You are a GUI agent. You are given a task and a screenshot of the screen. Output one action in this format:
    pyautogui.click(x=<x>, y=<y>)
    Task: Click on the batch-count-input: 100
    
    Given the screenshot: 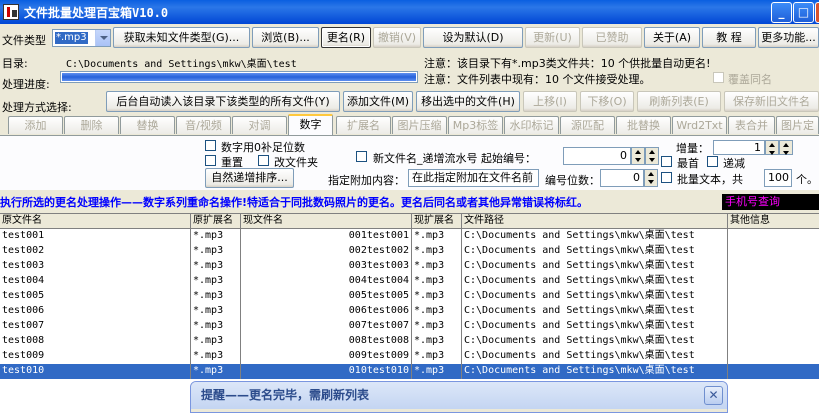 What is the action you would take?
    pyautogui.click(x=778, y=178)
    